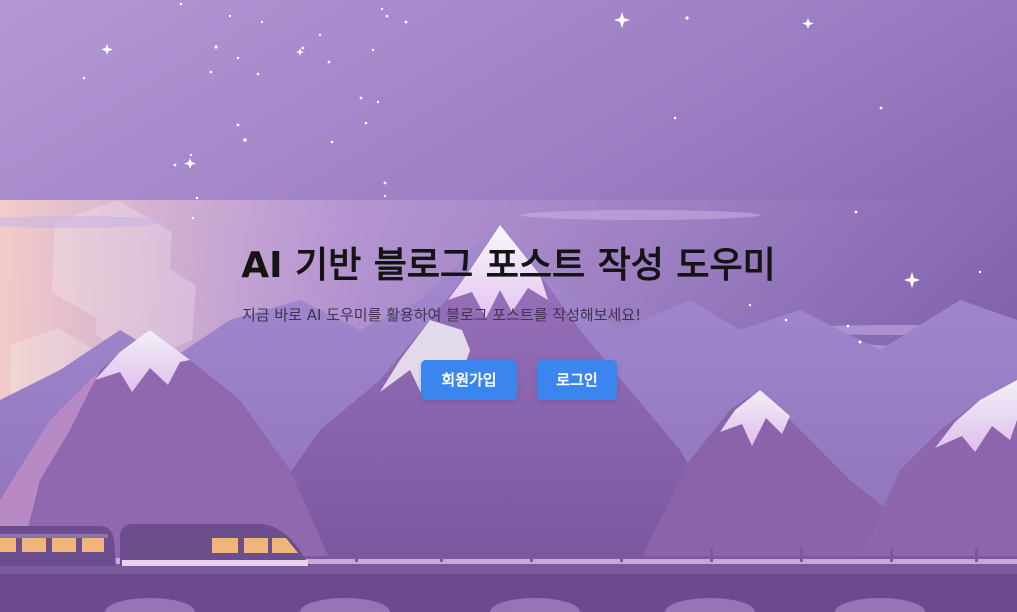 The height and width of the screenshot is (612, 1017). I want to click on hero-subtitle: 지금 바로 AI 도우미를 활용하여 블로그 포스트를 작성해보세요!, so click(442, 315).